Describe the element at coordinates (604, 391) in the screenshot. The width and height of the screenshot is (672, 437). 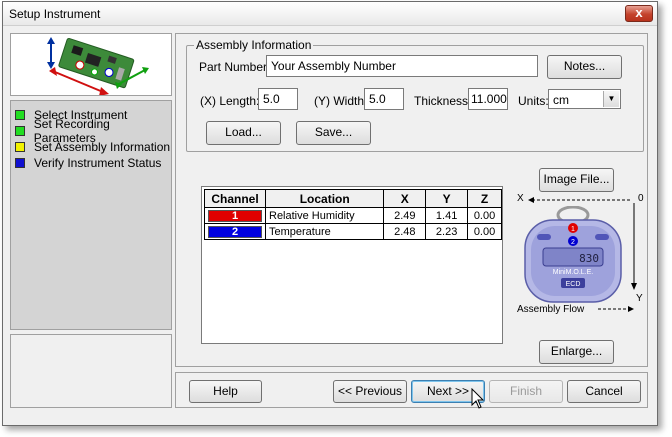
I see `cancel-button: Cancel` at that location.